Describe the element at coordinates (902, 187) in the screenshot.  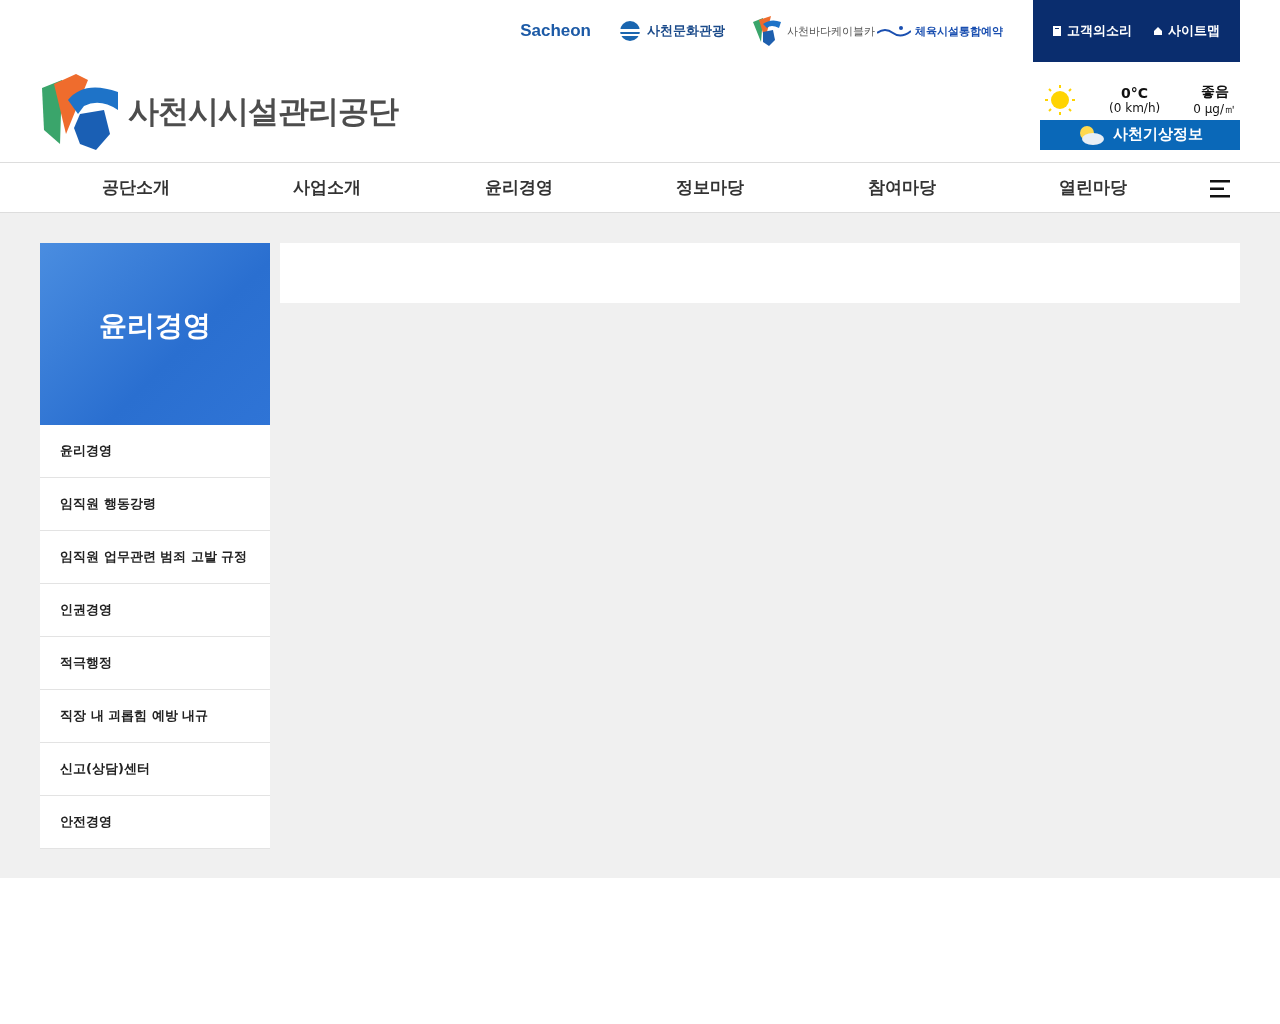
I see `nav-menu-item: 참여마당` at that location.